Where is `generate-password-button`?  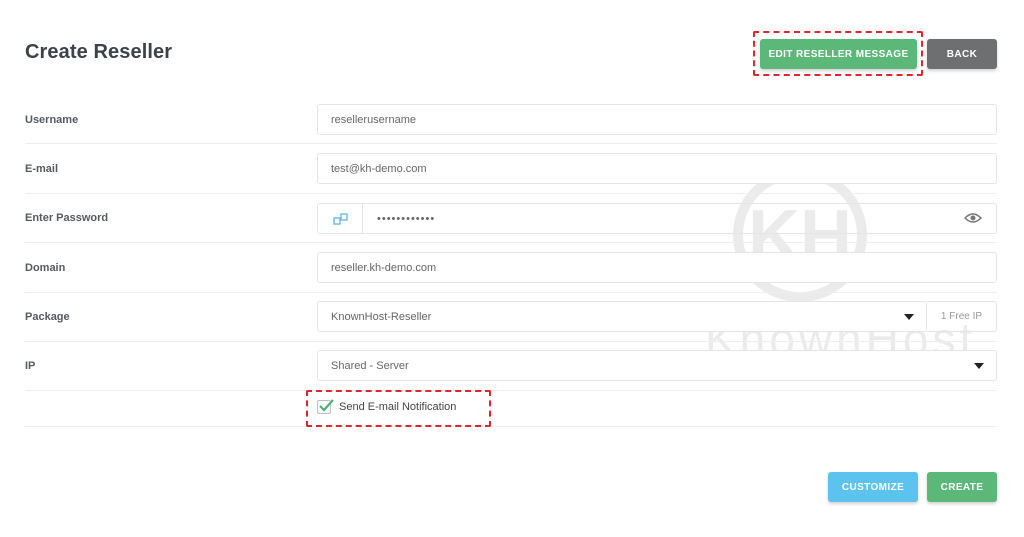
generate-password-button is located at coordinates (340, 218).